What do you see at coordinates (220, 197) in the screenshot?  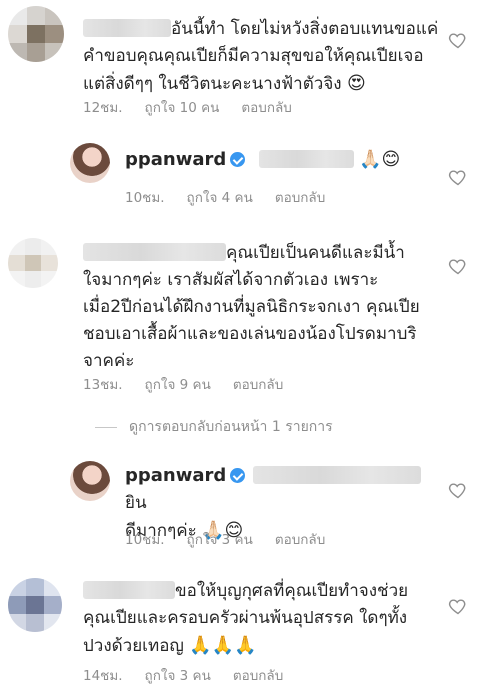 I see `likes-count: ถูกใจ 4 คน` at bounding box center [220, 197].